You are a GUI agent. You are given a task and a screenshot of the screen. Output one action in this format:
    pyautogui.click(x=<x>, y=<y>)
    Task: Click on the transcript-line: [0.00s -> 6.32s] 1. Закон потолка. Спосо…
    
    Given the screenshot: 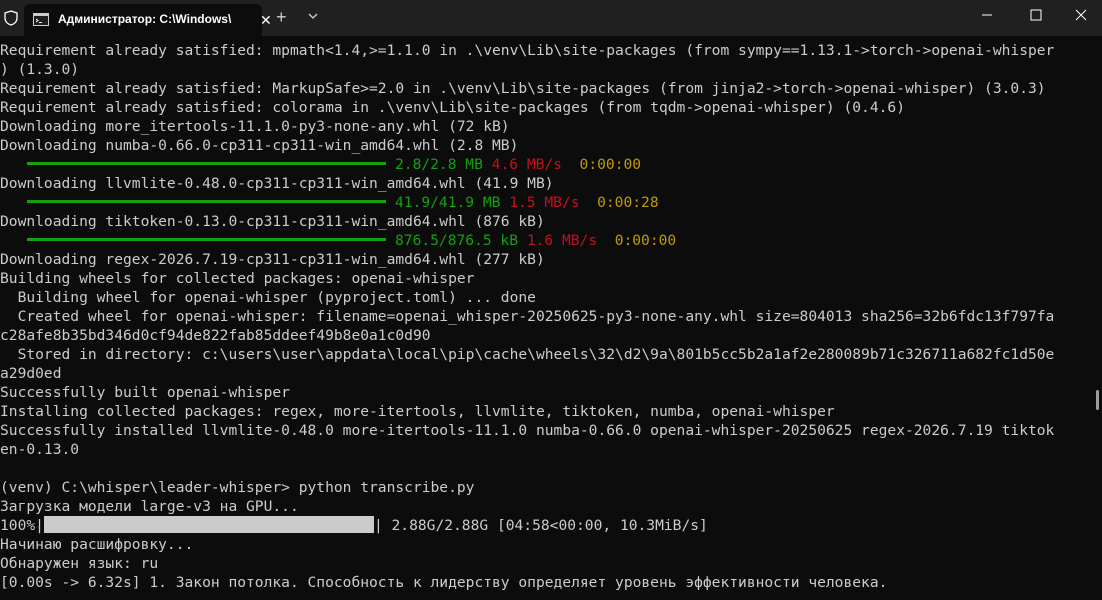 What is the action you would take?
    pyautogui.click(x=444, y=582)
    